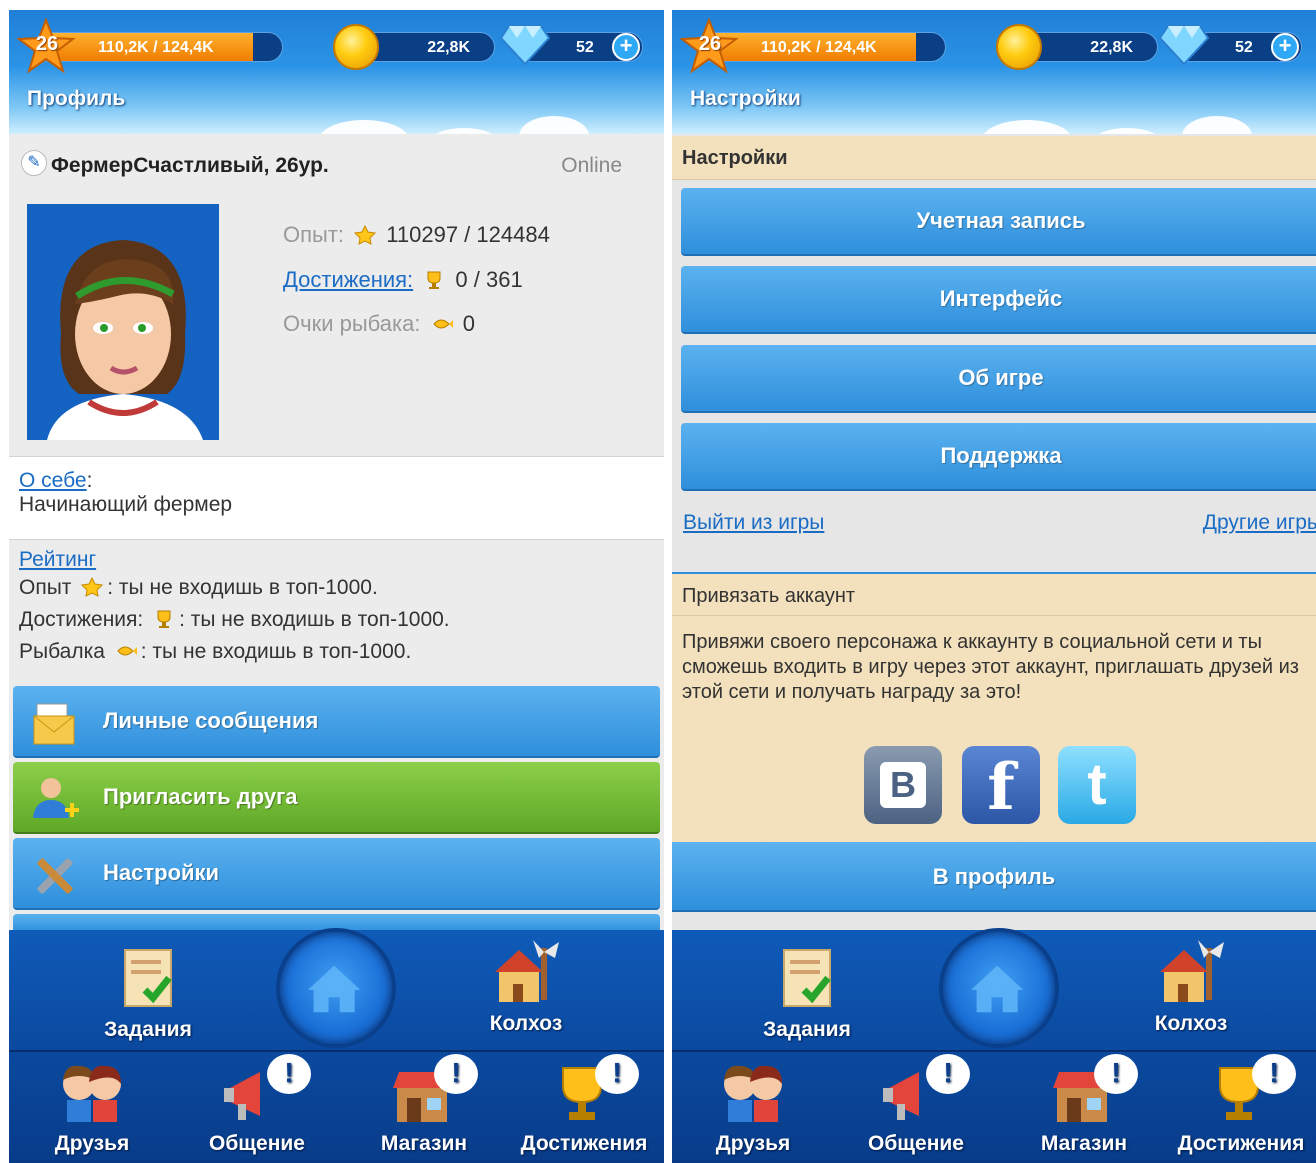  What do you see at coordinates (442, 324) in the screenshot?
I see `fish-icon` at bounding box center [442, 324].